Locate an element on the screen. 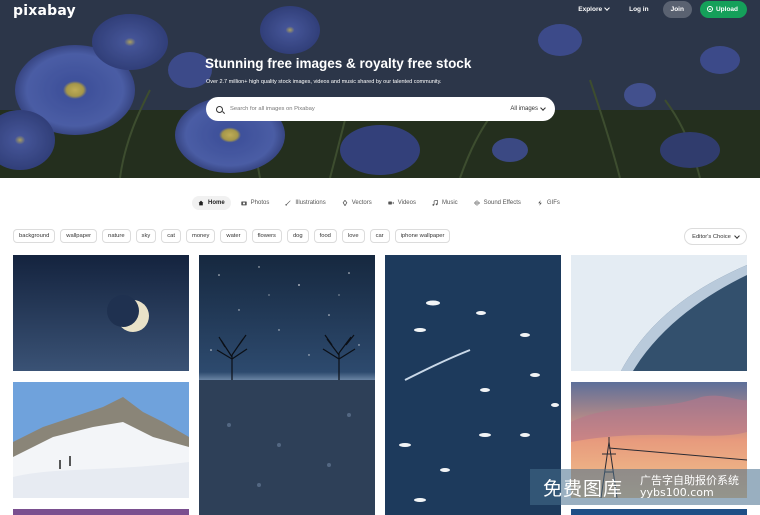 This screenshot has height=515, width=760. search-input is located at coordinates (370, 109).